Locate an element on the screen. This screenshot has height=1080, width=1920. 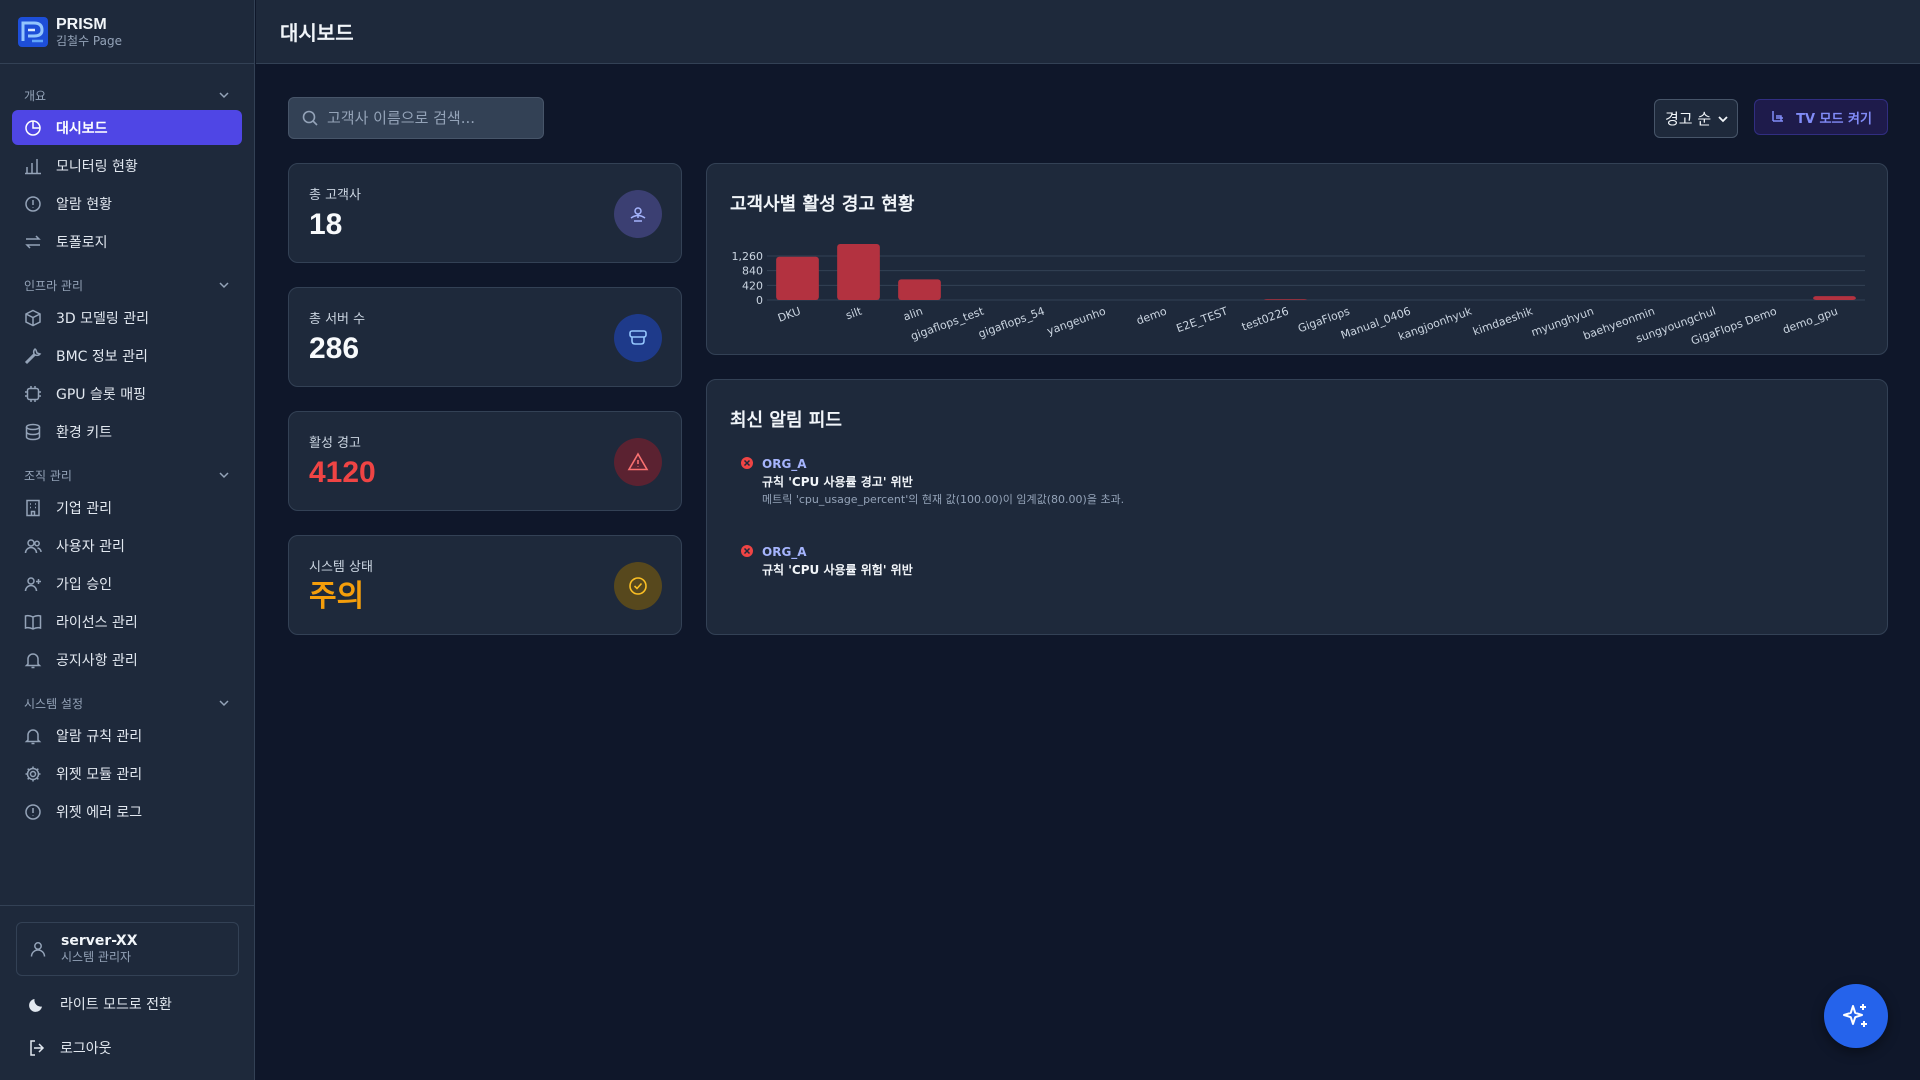
section-org: 조직 관리 is located at coordinates (127, 475).